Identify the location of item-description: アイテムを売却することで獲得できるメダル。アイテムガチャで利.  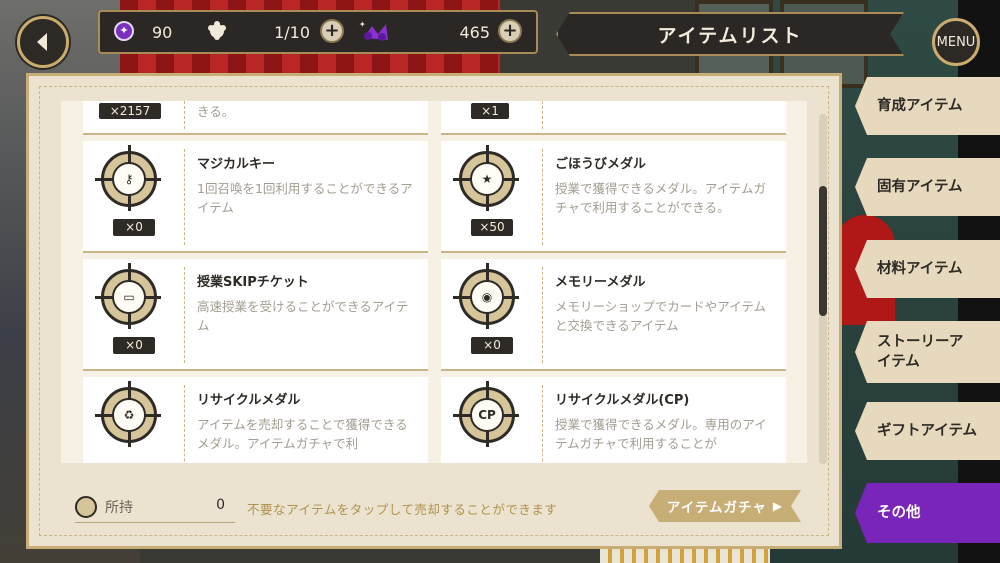
(302, 434).